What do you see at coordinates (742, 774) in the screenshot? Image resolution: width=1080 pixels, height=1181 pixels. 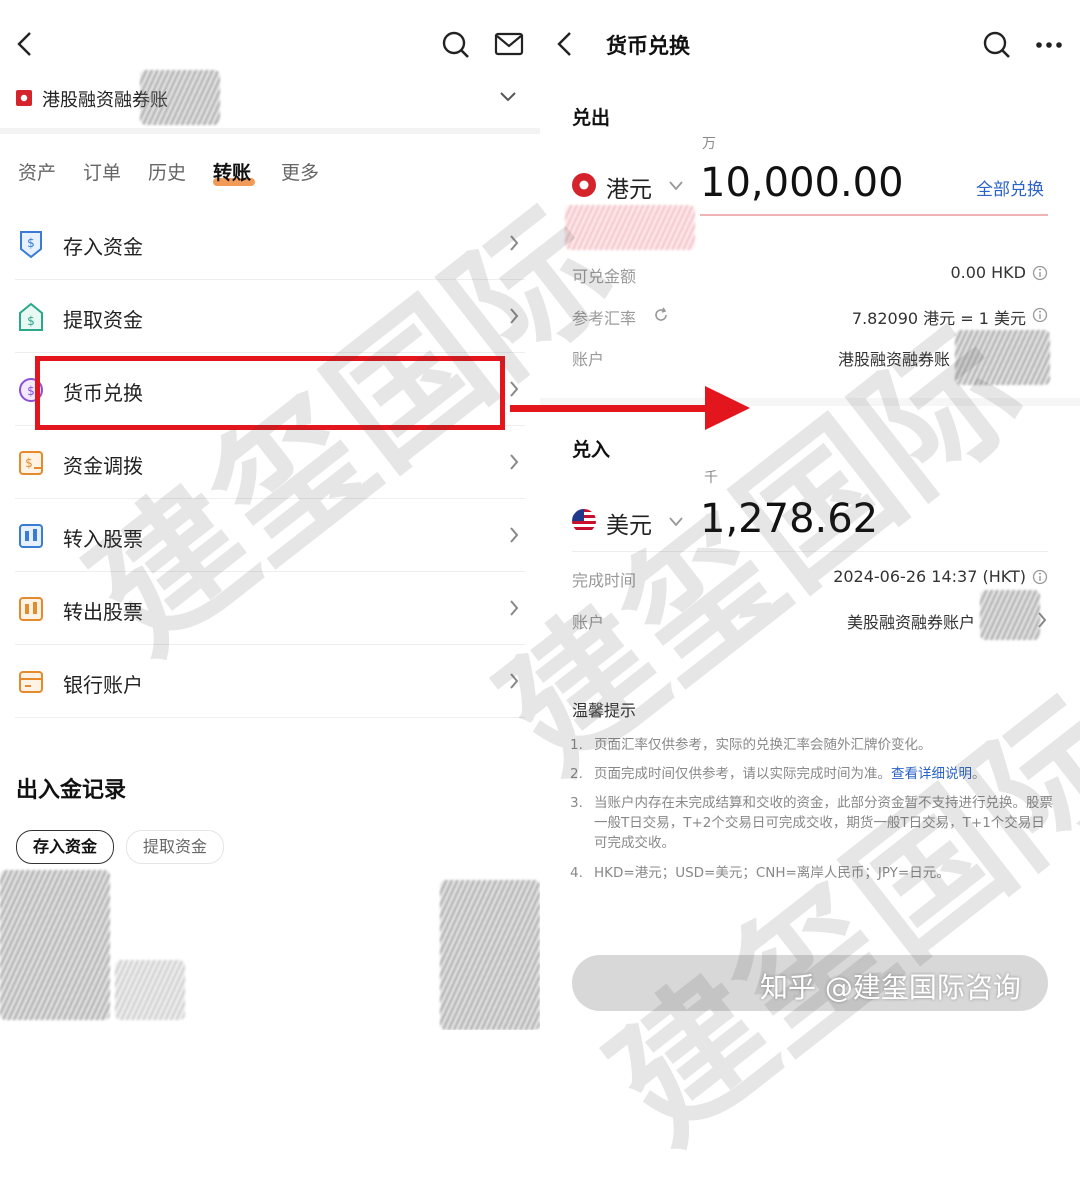 I see `tip-text: 页面完成时间仅供参考，请以实际完成时间为准。` at bounding box center [742, 774].